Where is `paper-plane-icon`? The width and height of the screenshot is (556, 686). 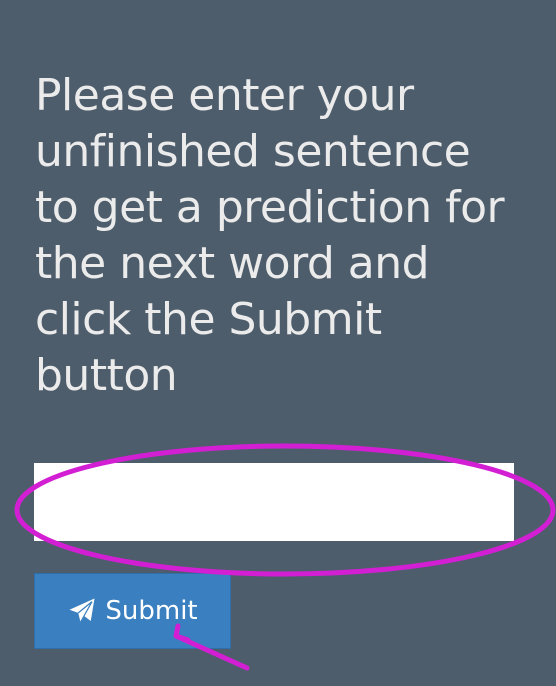
paper-plane-icon is located at coordinates (82, 611).